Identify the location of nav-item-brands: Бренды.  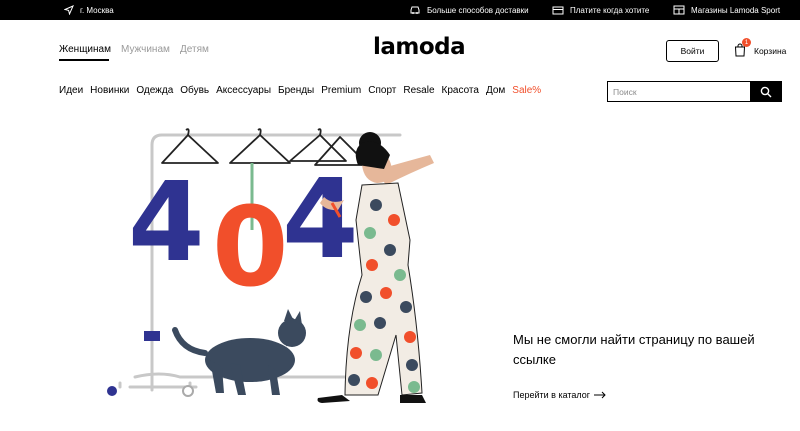
(296, 90).